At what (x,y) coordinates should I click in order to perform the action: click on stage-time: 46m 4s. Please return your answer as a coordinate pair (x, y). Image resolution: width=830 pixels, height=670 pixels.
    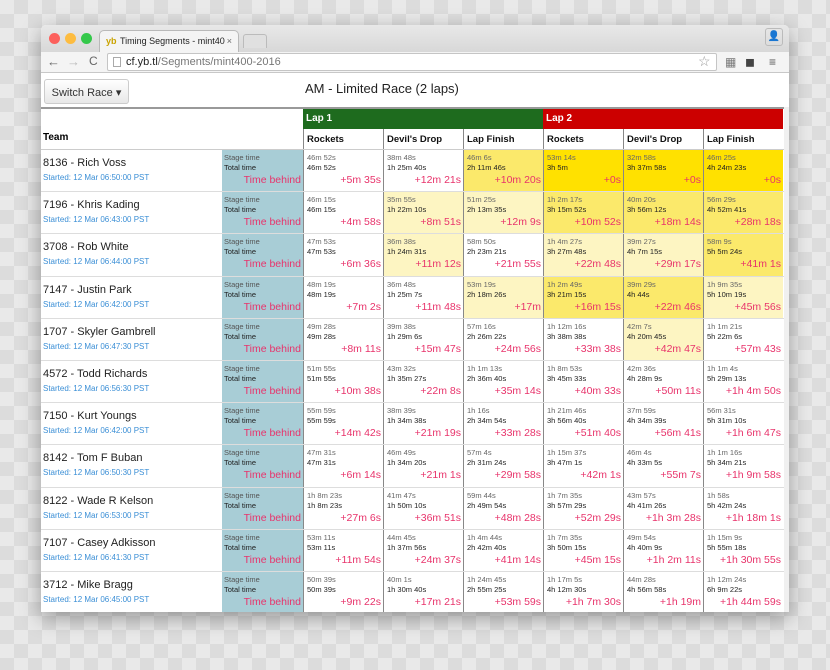
    Looking at the image, I should click on (639, 453).